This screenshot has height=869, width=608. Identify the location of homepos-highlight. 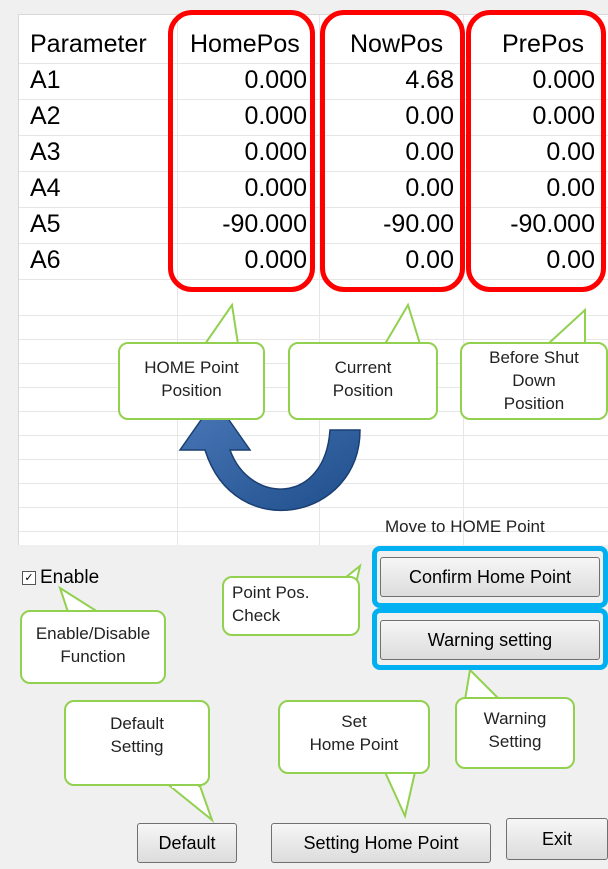
(241, 151).